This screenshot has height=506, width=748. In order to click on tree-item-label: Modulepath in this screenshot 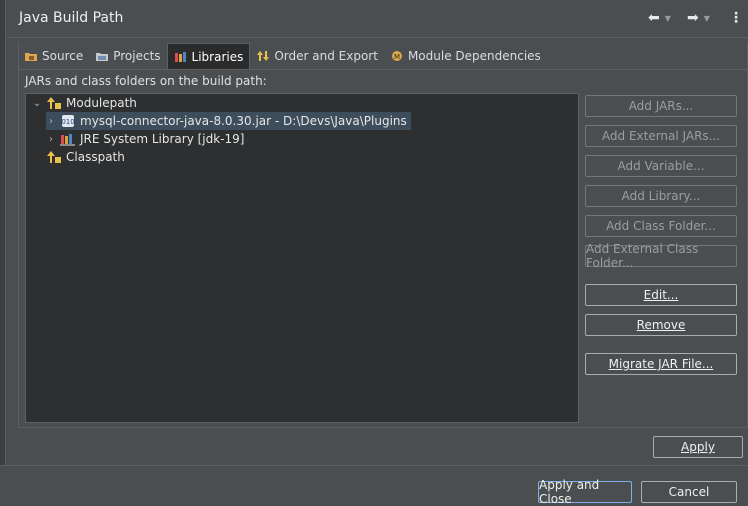, I will do `click(101, 103)`.